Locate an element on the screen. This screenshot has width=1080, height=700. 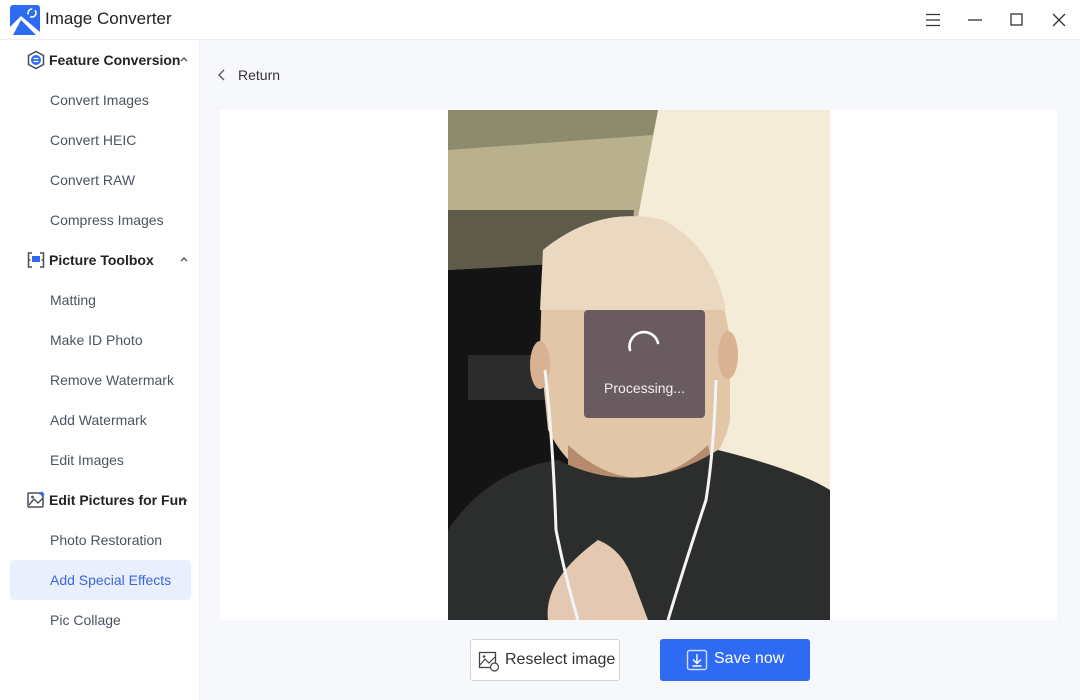
section-feature-conversion: Feature Conversion is located at coordinates (100, 60).